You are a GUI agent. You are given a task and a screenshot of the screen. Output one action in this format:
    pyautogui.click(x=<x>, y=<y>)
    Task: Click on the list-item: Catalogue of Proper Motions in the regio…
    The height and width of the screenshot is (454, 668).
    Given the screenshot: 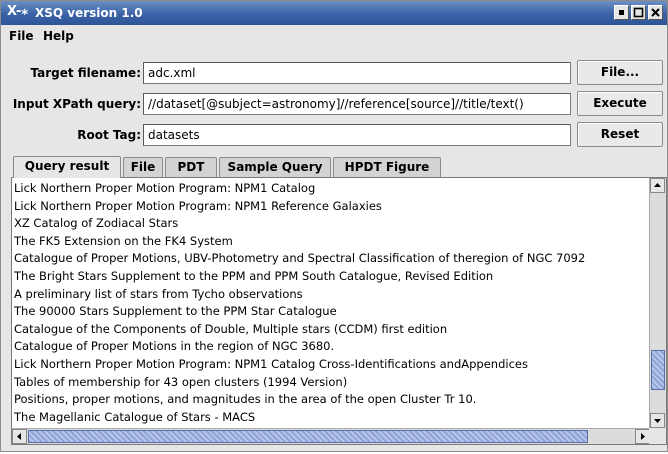 What is the action you would take?
    pyautogui.click(x=329, y=347)
    